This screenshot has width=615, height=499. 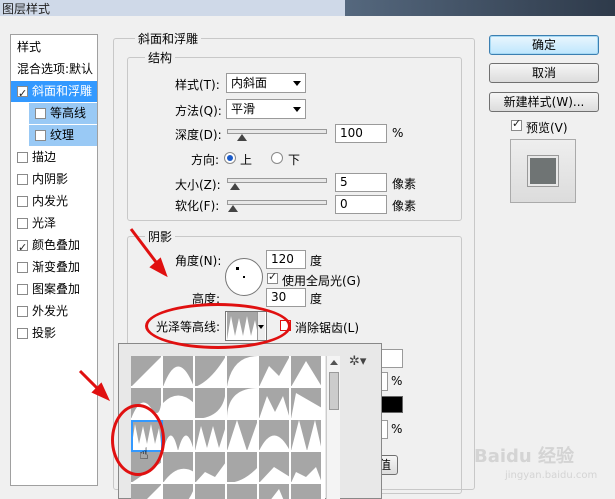 I want to click on styles-list-item: 内阴影, so click(x=54, y=179).